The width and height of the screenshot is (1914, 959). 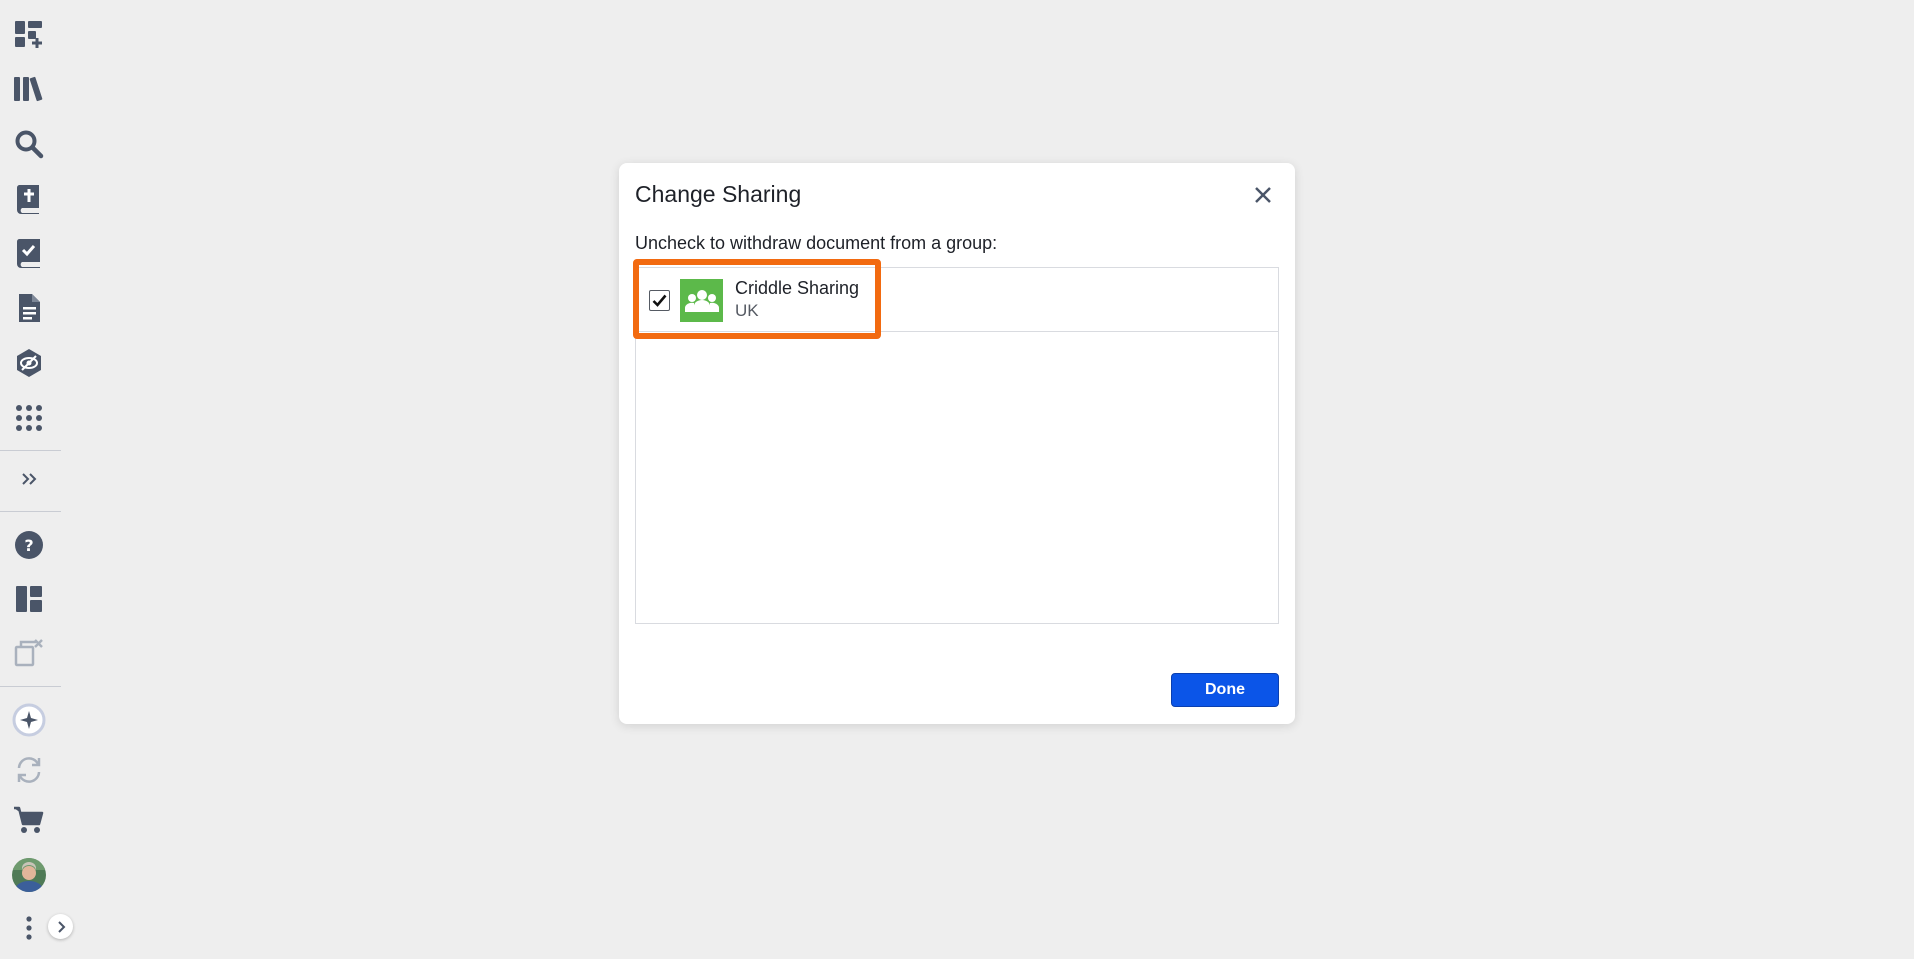 I want to click on cart-icon, so click(x=29, y=820).